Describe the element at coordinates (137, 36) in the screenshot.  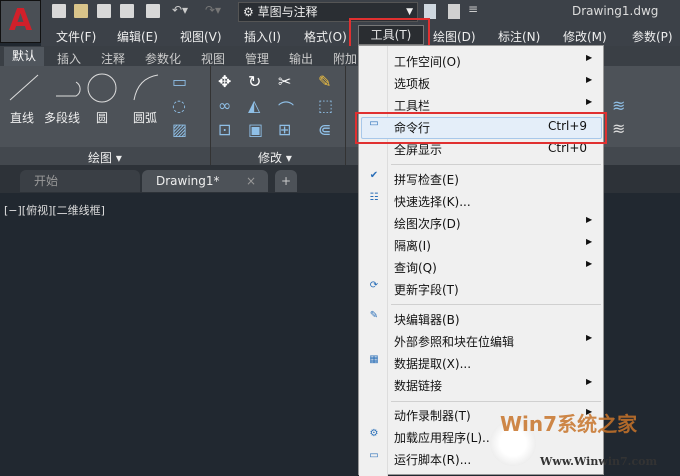
I see `menu-edit: 编辑(E)` at that location.